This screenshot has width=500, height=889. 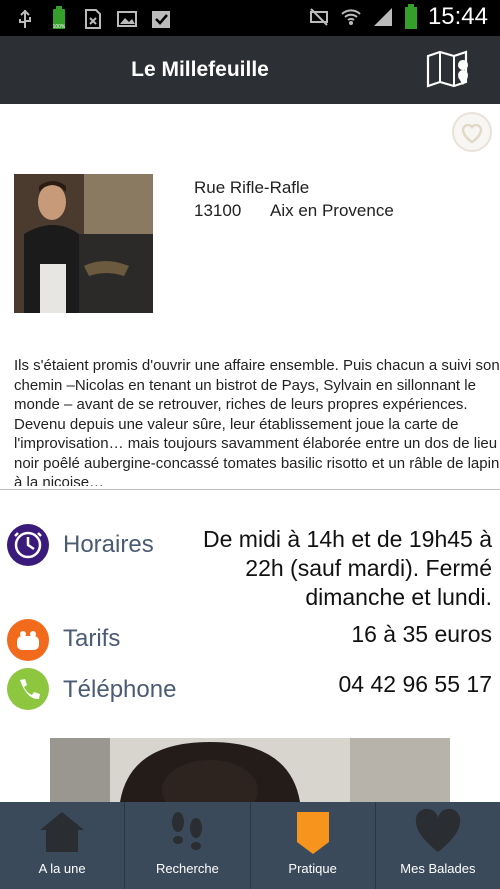 I want to click on wifi-icon, so click(x=351, y=17).